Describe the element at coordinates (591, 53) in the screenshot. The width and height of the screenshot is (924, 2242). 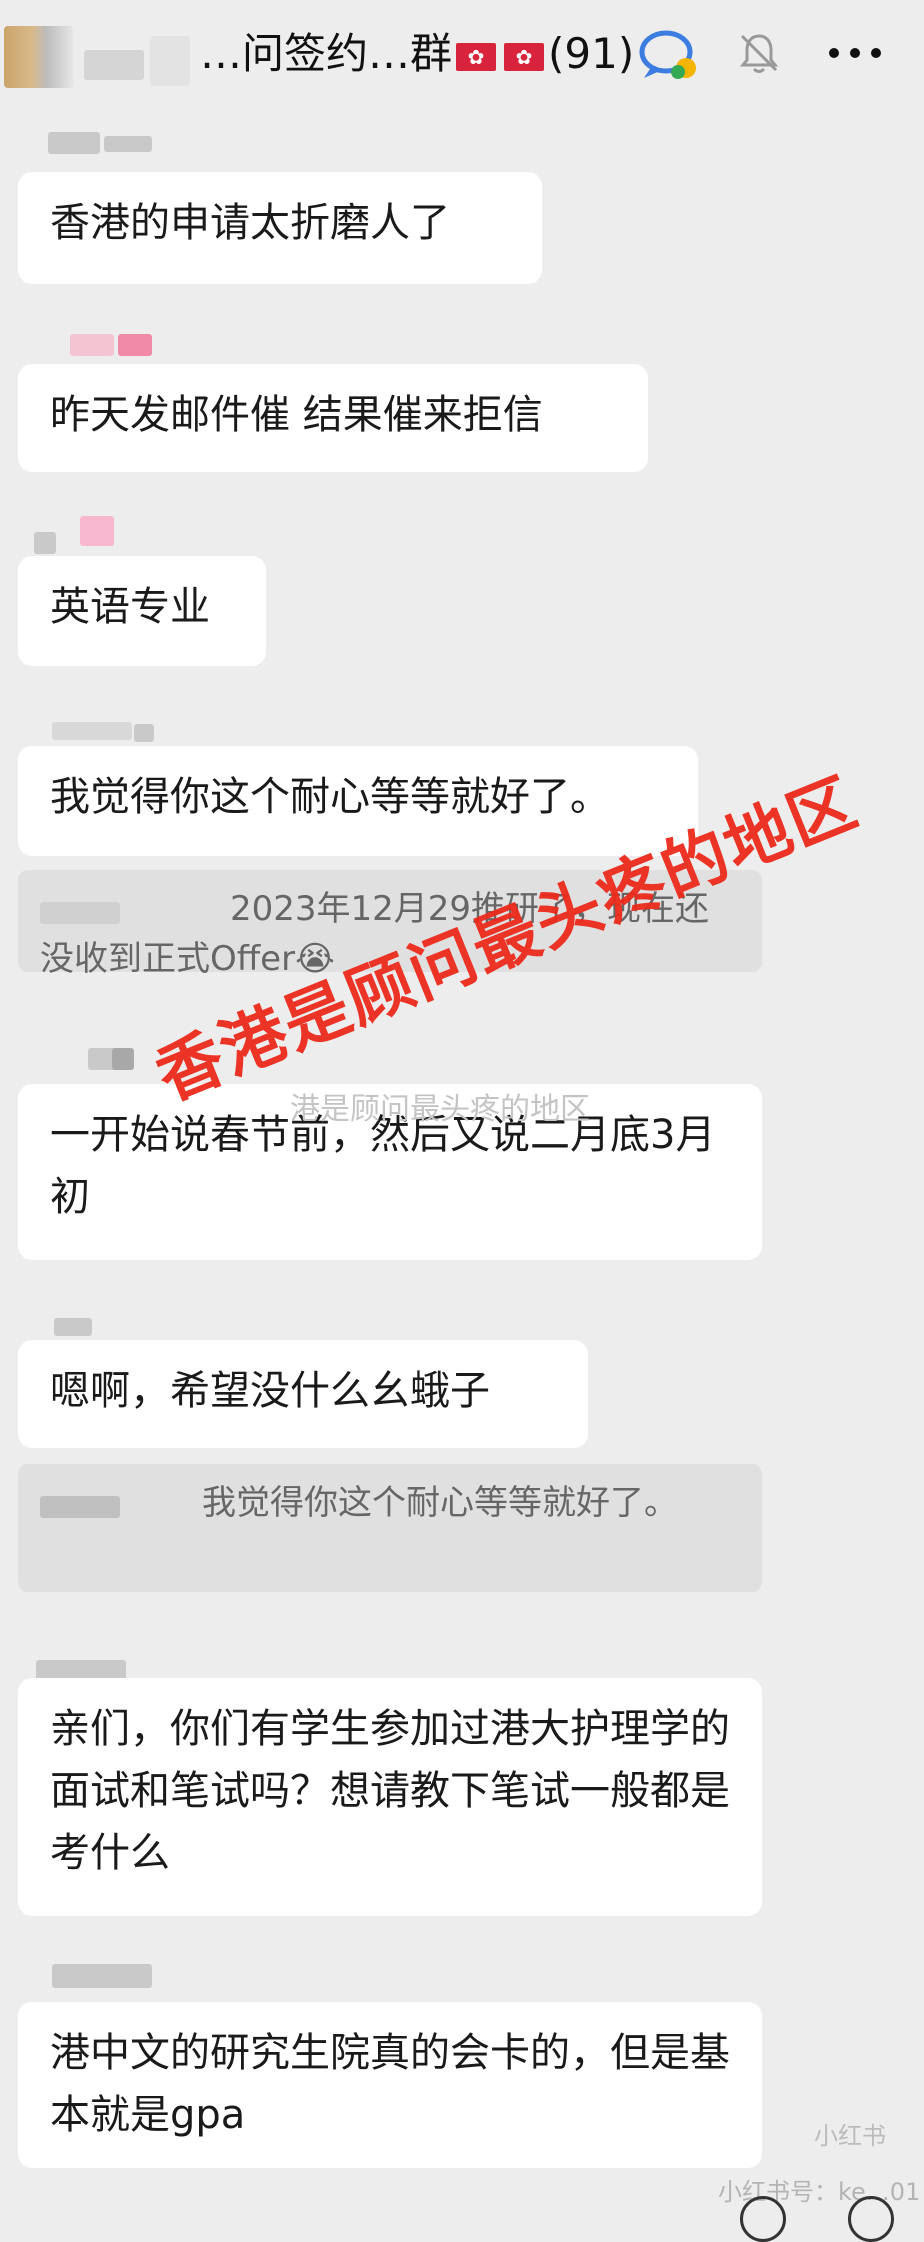
I see `member-count: (91)` at that location.